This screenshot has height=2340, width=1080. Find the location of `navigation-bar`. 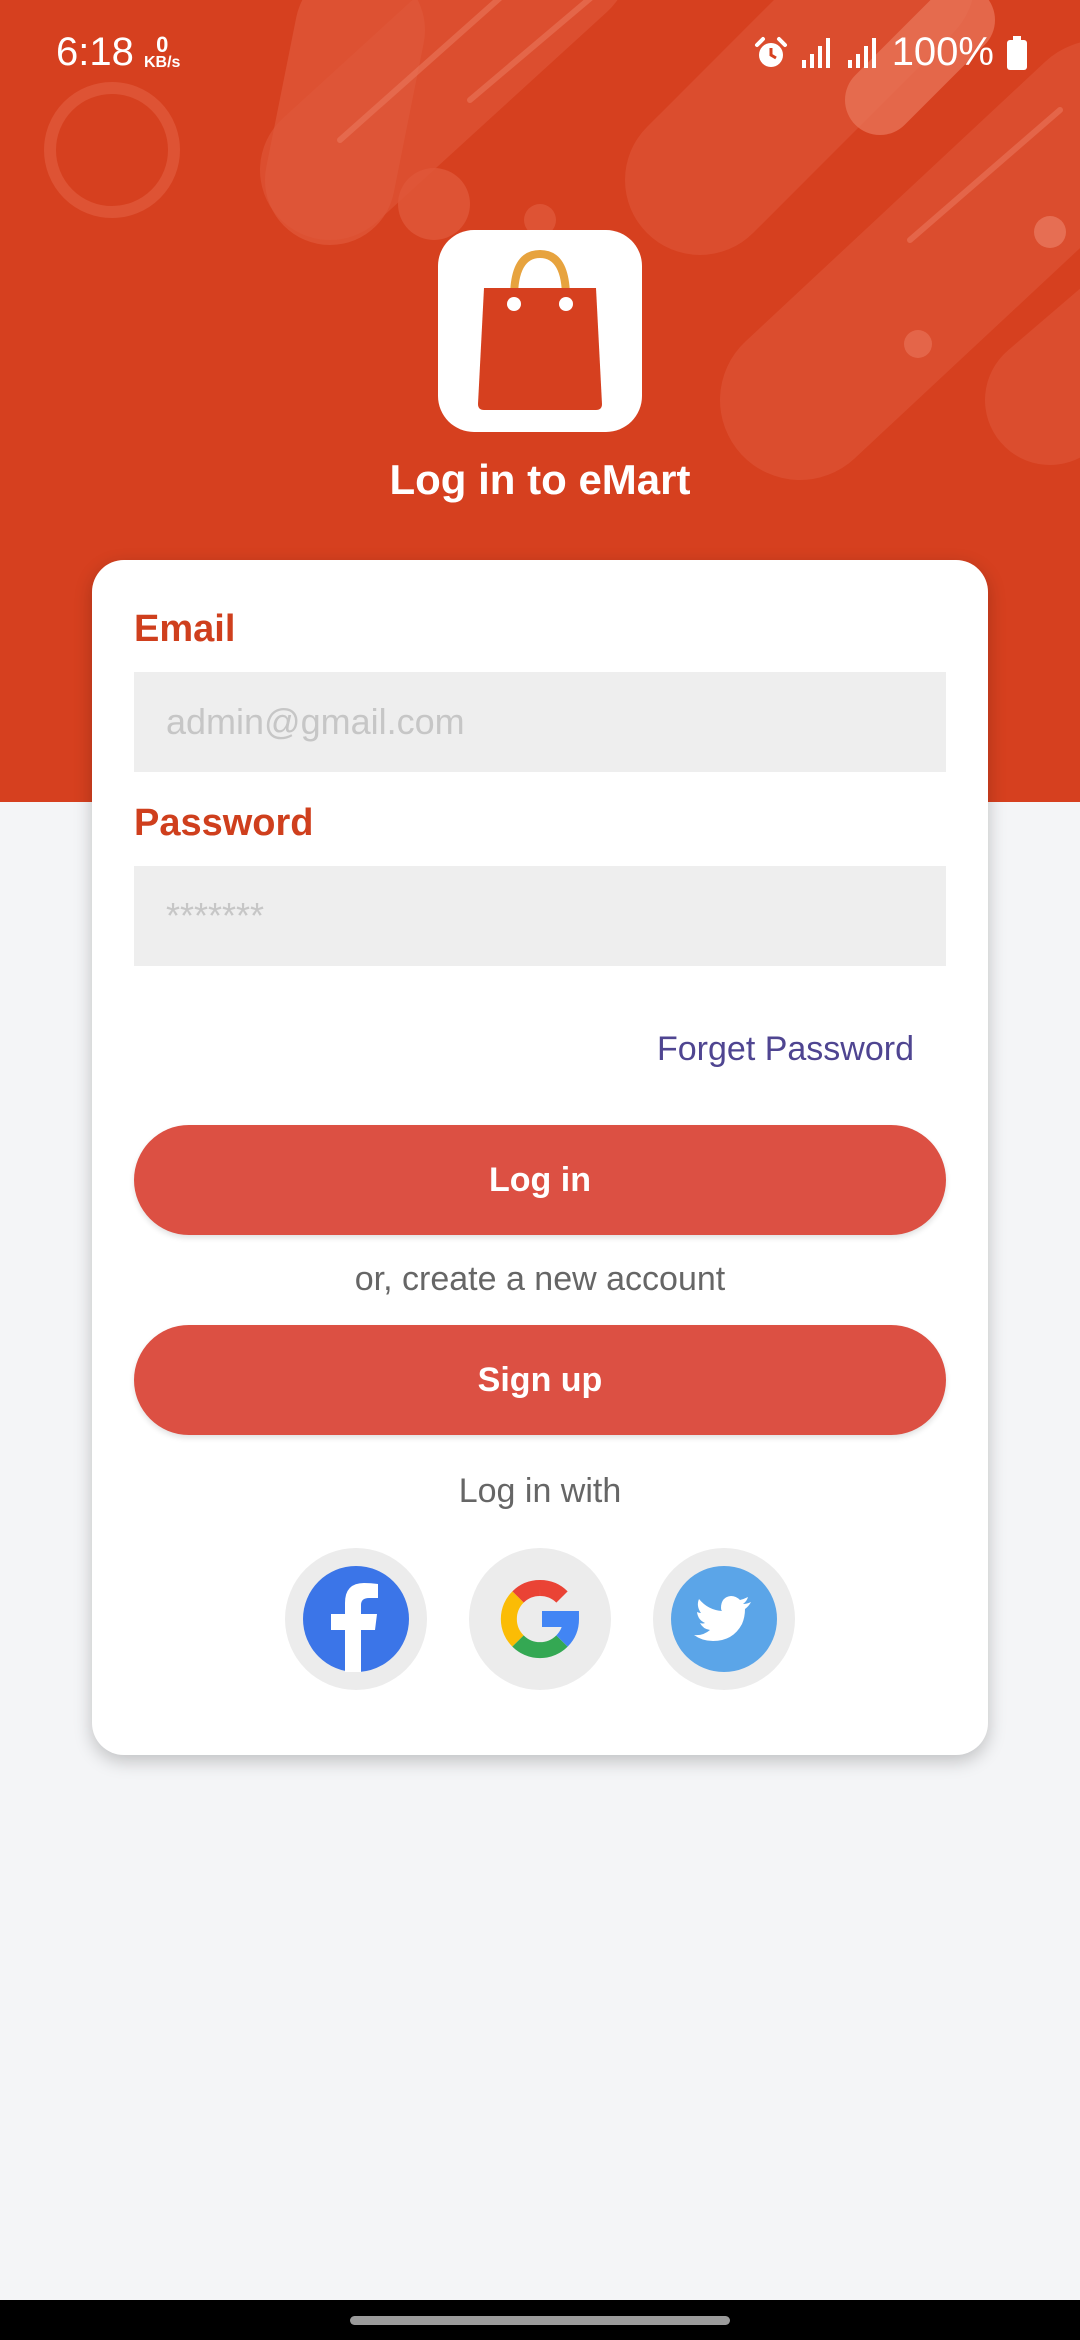

navigation-bar is located at coordinates (540, 2320).